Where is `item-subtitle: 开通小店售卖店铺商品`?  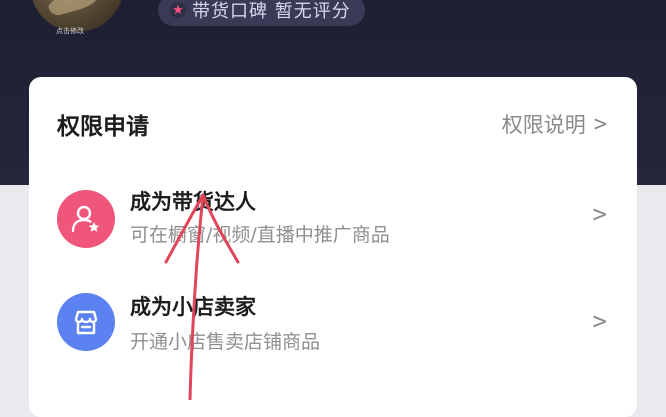
item-subtitle: 开通小店售卖店铺商品 is located at coordinates (225, 342).